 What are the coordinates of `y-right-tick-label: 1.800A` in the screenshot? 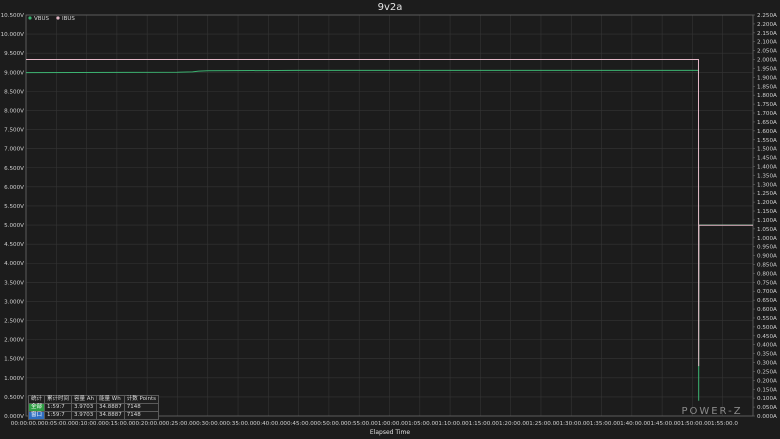 It's located at (767, 96).